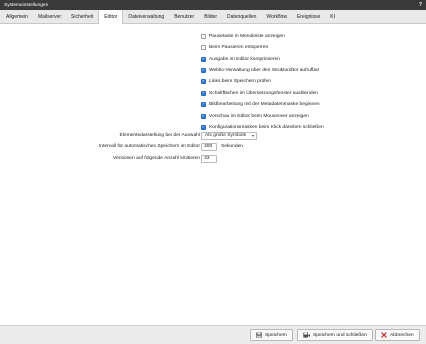  I want to click on tab-mailserver: Mailserver, so click(49, 17).